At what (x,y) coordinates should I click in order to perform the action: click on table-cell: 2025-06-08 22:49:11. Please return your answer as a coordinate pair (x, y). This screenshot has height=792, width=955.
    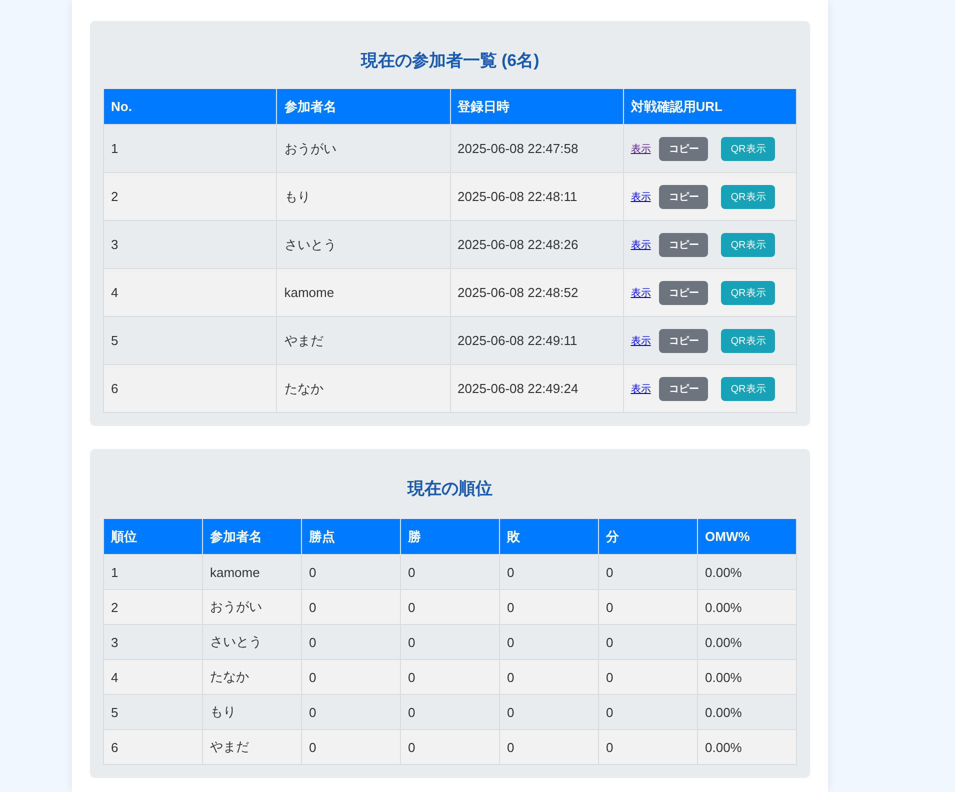
    Looking at the image, I should click on (537, 340).